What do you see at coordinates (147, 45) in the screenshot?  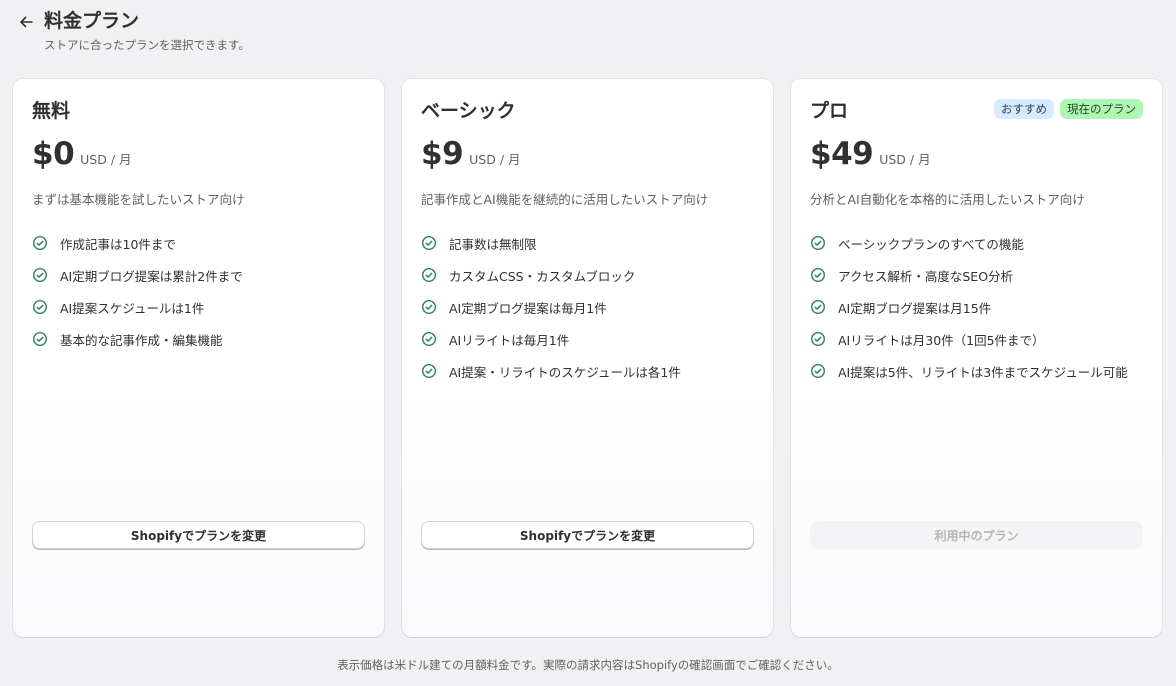 I see `page-subtitle: ストアに合ったプランを選択できます。` at bounding box center [147, 45].